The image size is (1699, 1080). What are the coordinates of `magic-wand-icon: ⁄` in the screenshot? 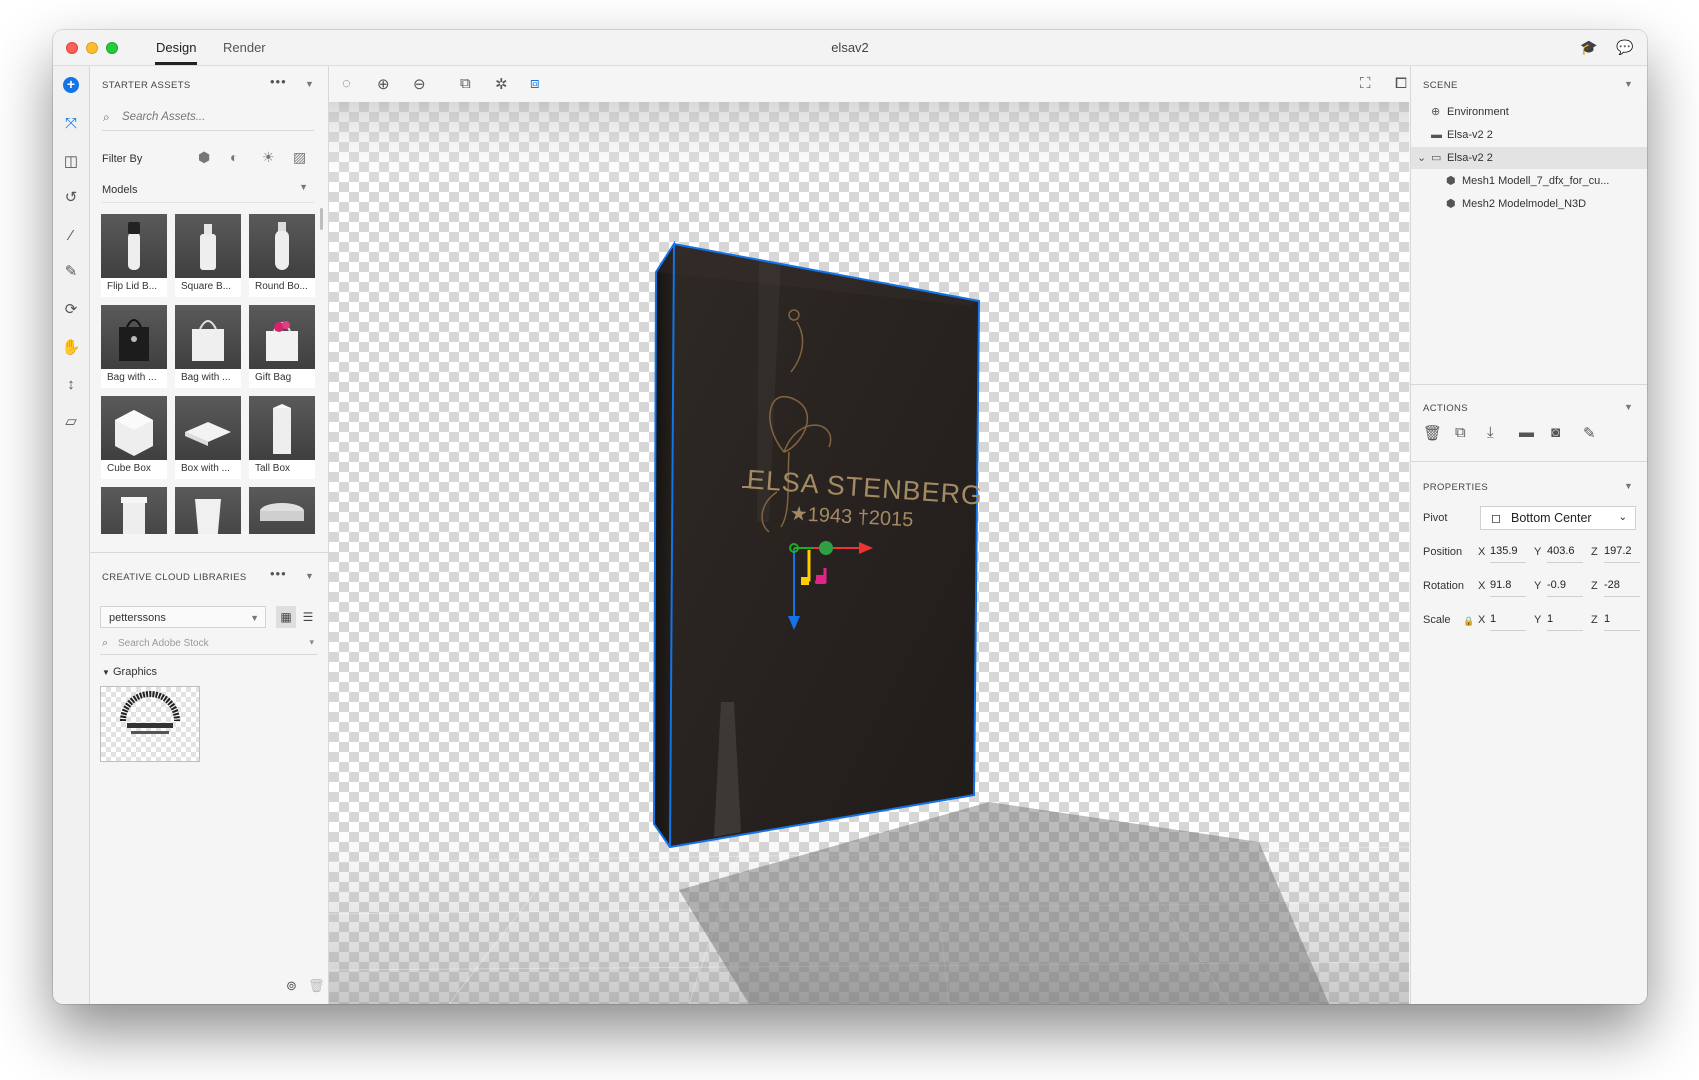 It's located at (71, 236).